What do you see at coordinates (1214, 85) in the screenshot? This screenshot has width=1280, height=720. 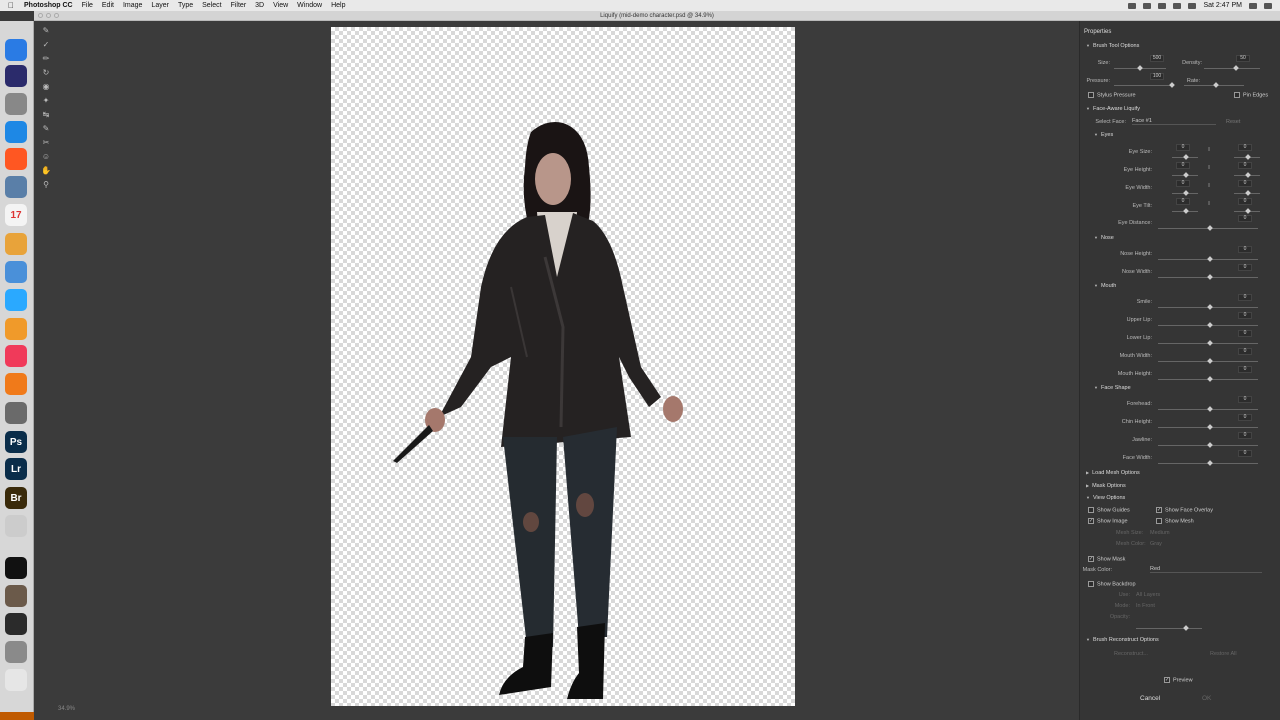 I see `brush-rate-slider` at bounding box center [1214, 85].